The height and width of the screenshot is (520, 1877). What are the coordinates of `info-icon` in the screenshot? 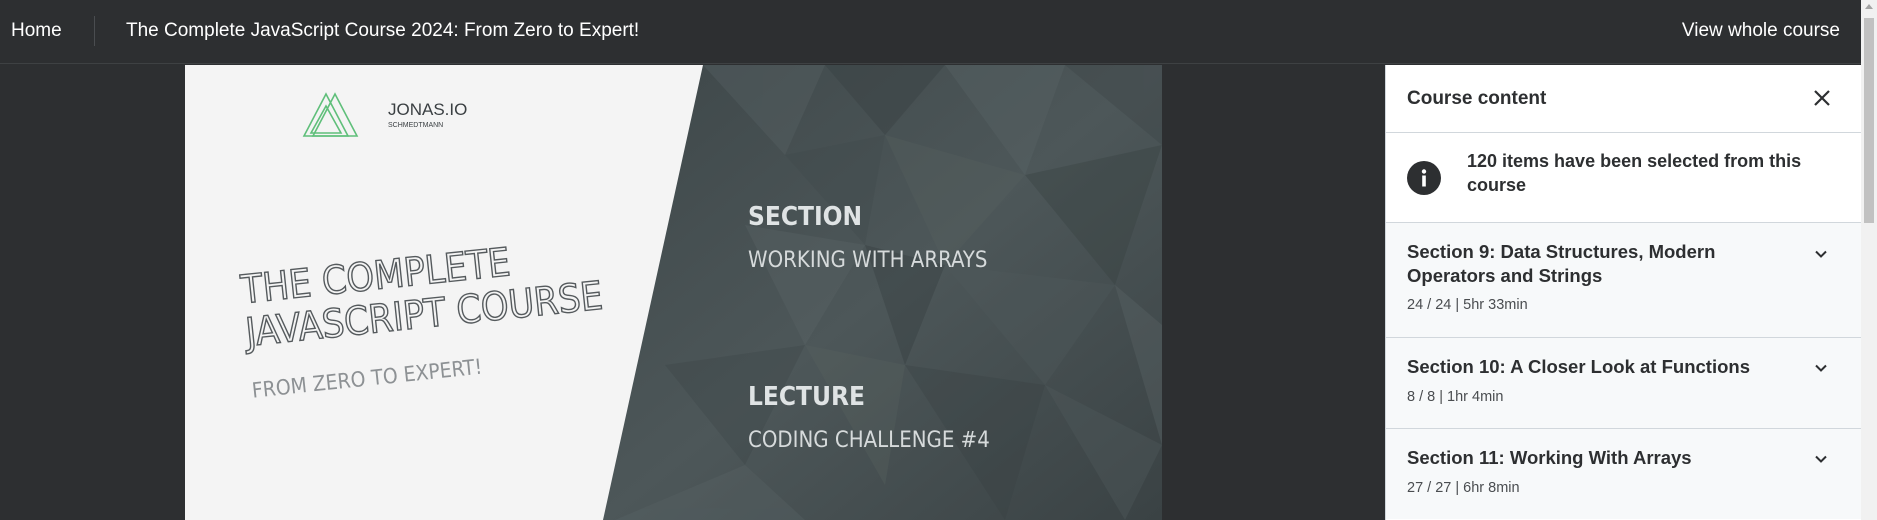 It's located at (1424, 178).